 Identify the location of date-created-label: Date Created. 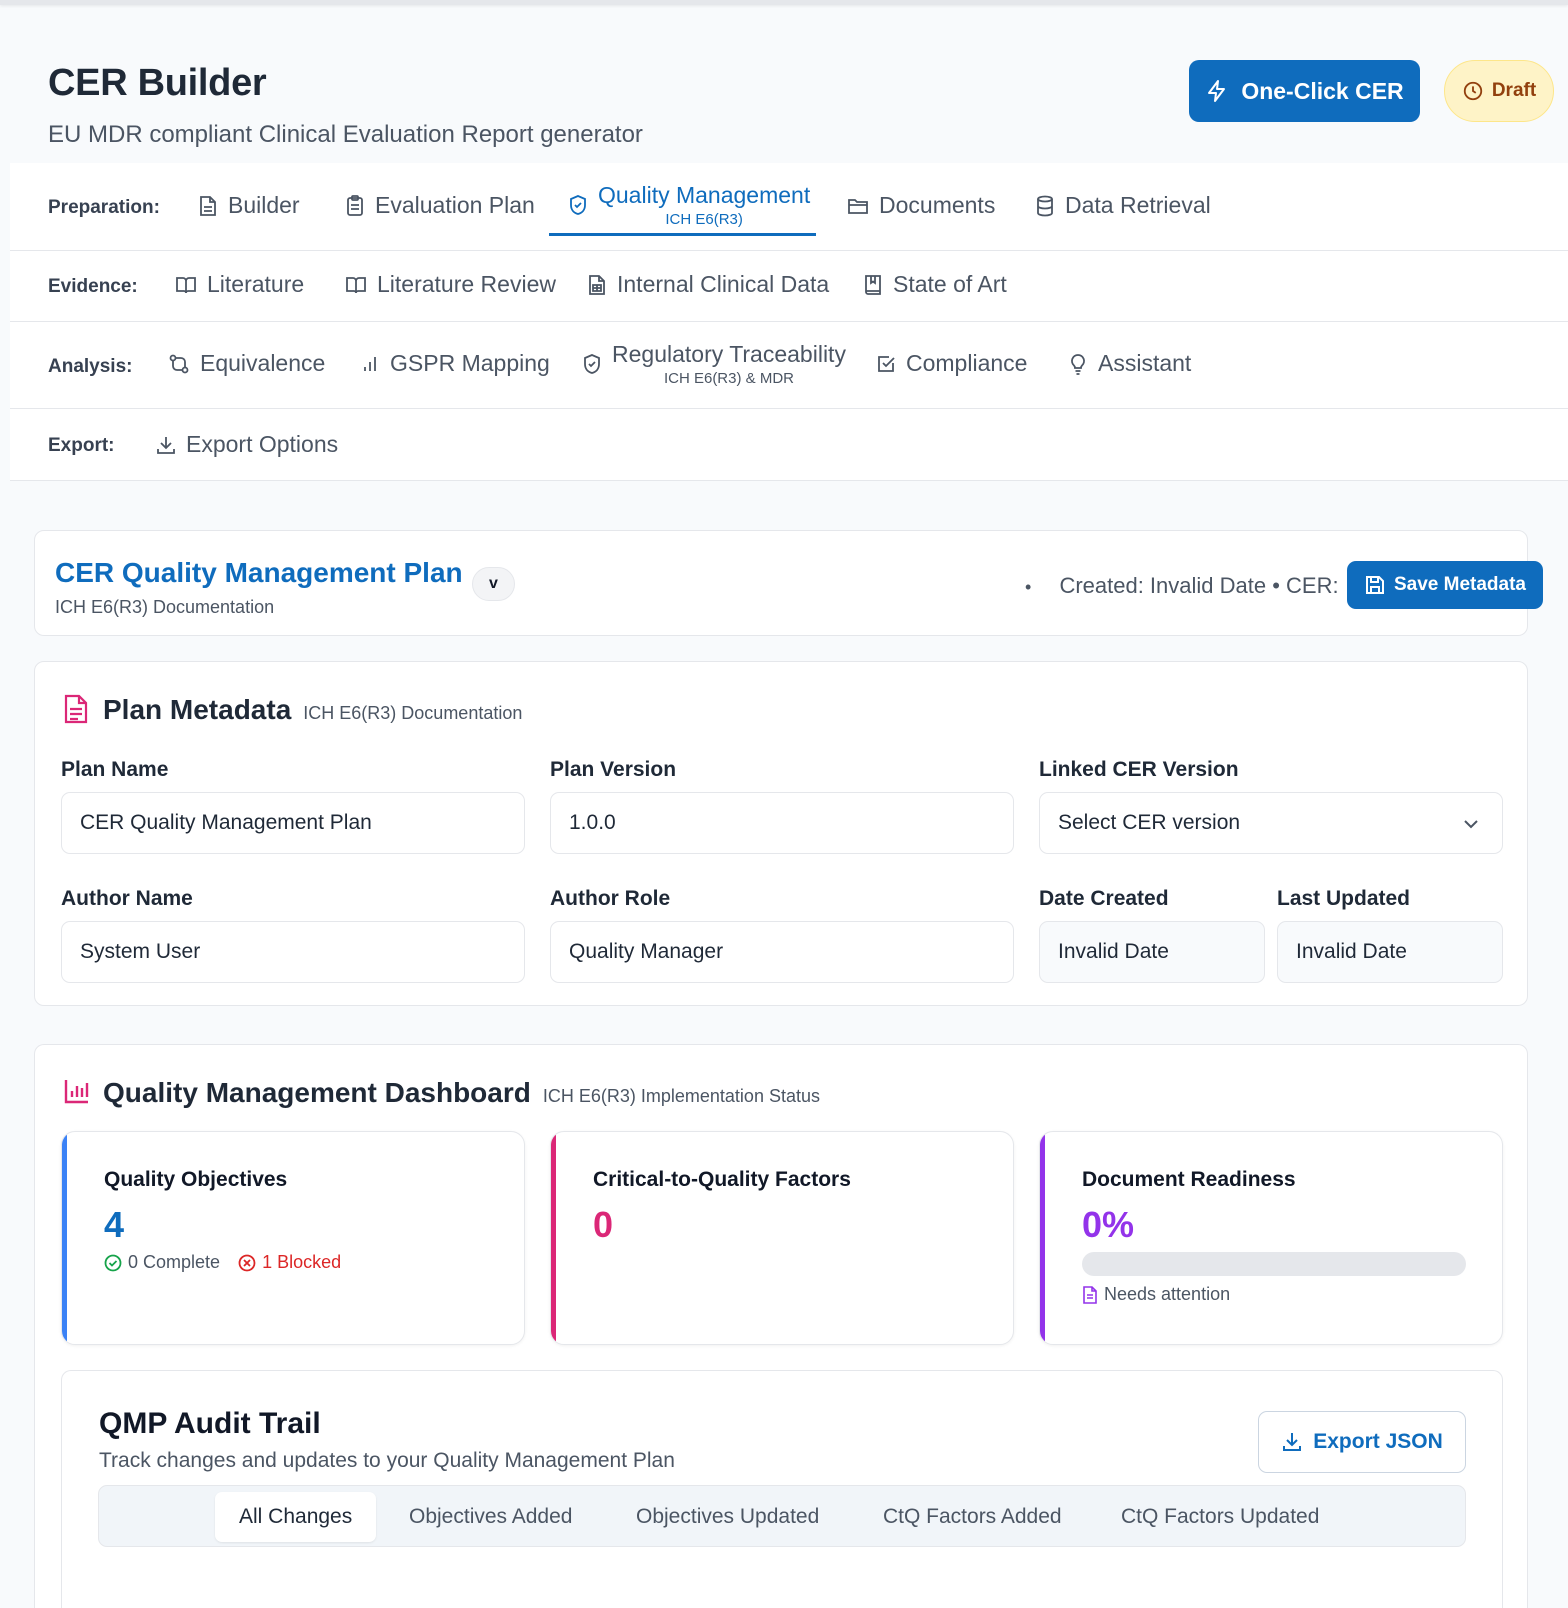
(1104, 898).